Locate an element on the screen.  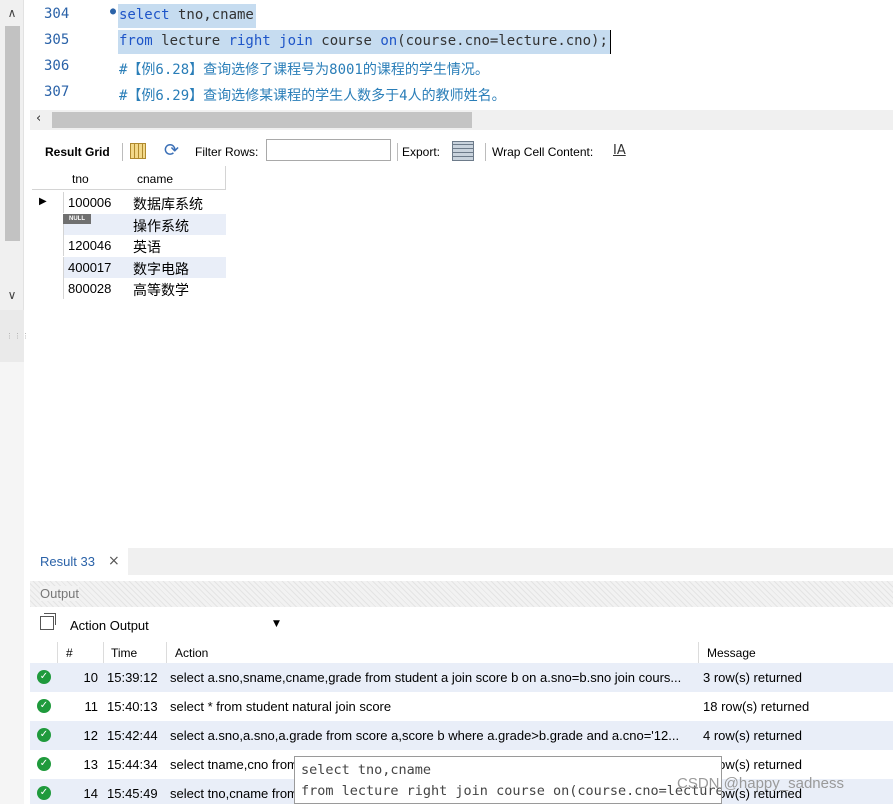
output-type-dropdown: Action Output ▼ is located at coordinates (175, 625).